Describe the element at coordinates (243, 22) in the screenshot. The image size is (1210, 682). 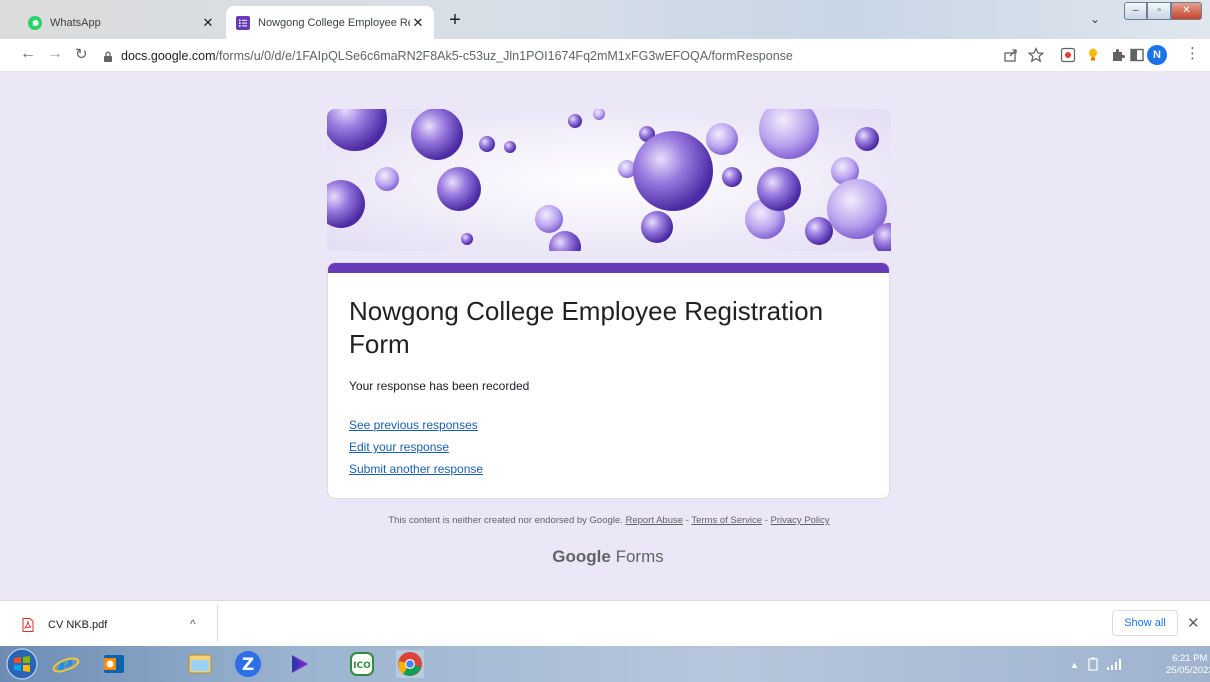
I see `google-forms-icon` at that location.